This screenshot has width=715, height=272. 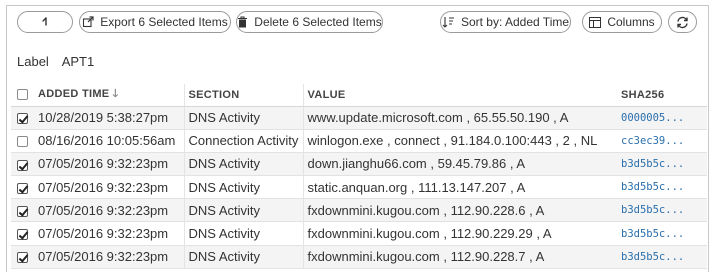 I want to click on cell-value: static.anquan.org , 111.13.147.207 , A, so click(x=459, y=187).